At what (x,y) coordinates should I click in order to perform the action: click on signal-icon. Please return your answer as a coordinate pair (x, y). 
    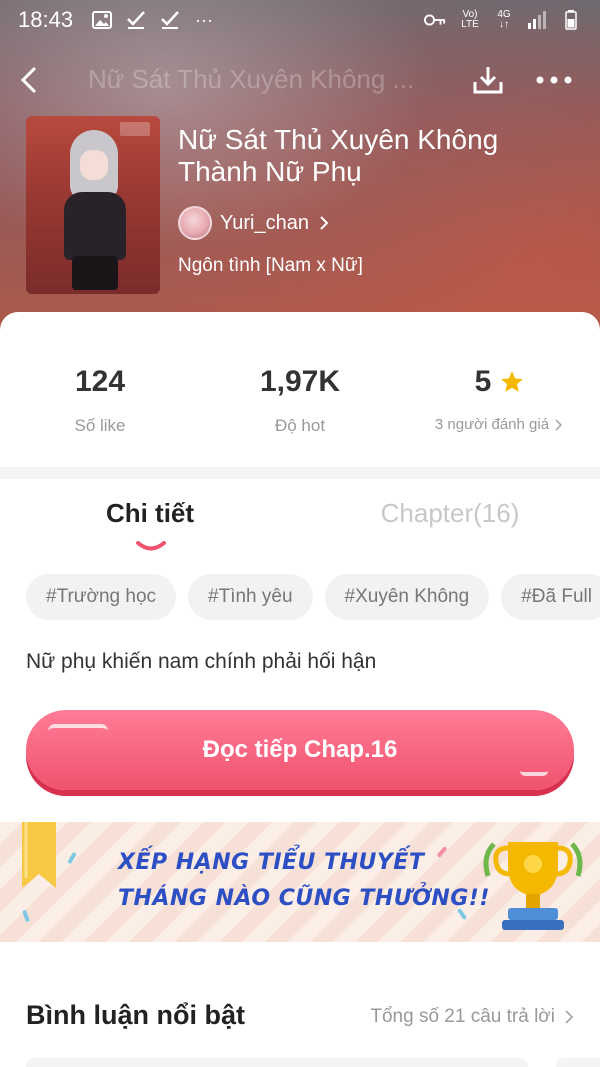
    Looking at the image, I should click on (537, 20).